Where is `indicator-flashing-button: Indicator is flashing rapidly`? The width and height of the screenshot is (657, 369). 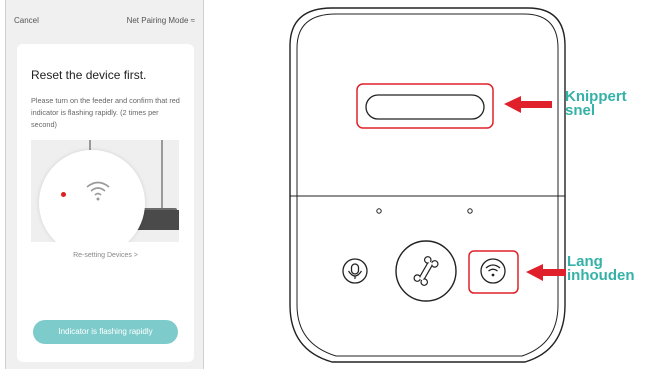
indicator-flashing-button: Indicator is flashing rapidly is located at coordinates (105, 332).